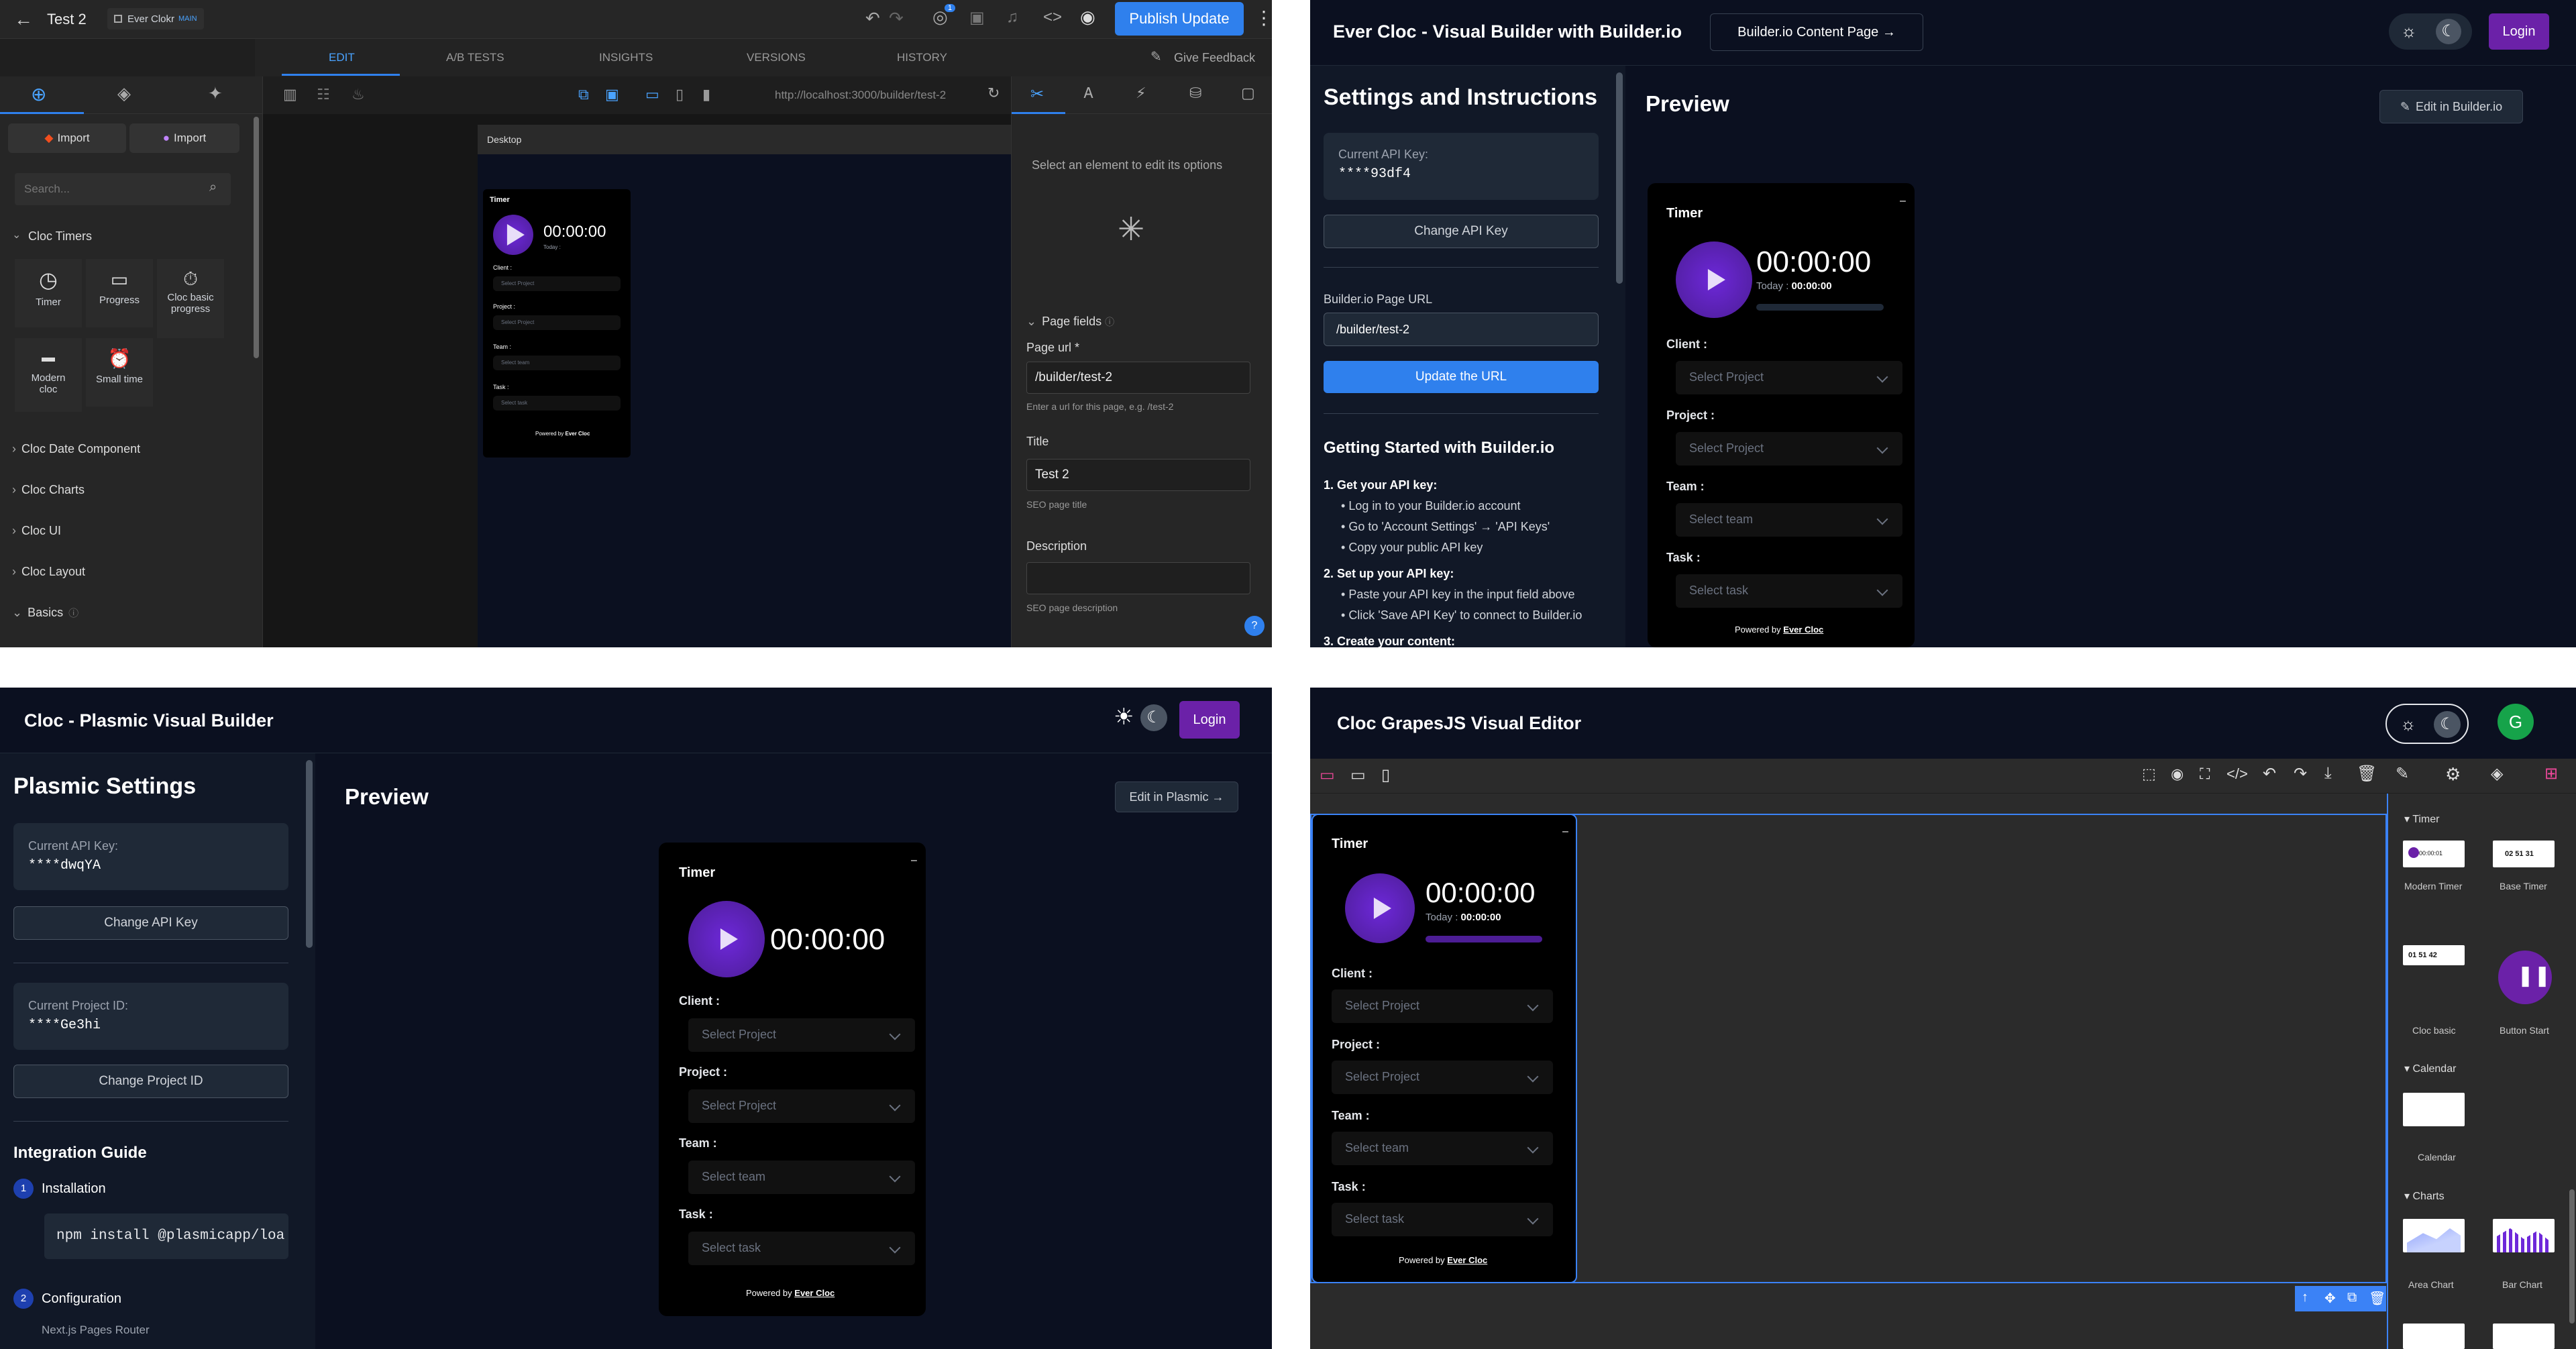 This screenshot has height=1349, width=2576. What do you see at coordinates (215, 94) in the screenshot?
I see `ai-tab-icon: ✦` at bounding box center [215, 94].